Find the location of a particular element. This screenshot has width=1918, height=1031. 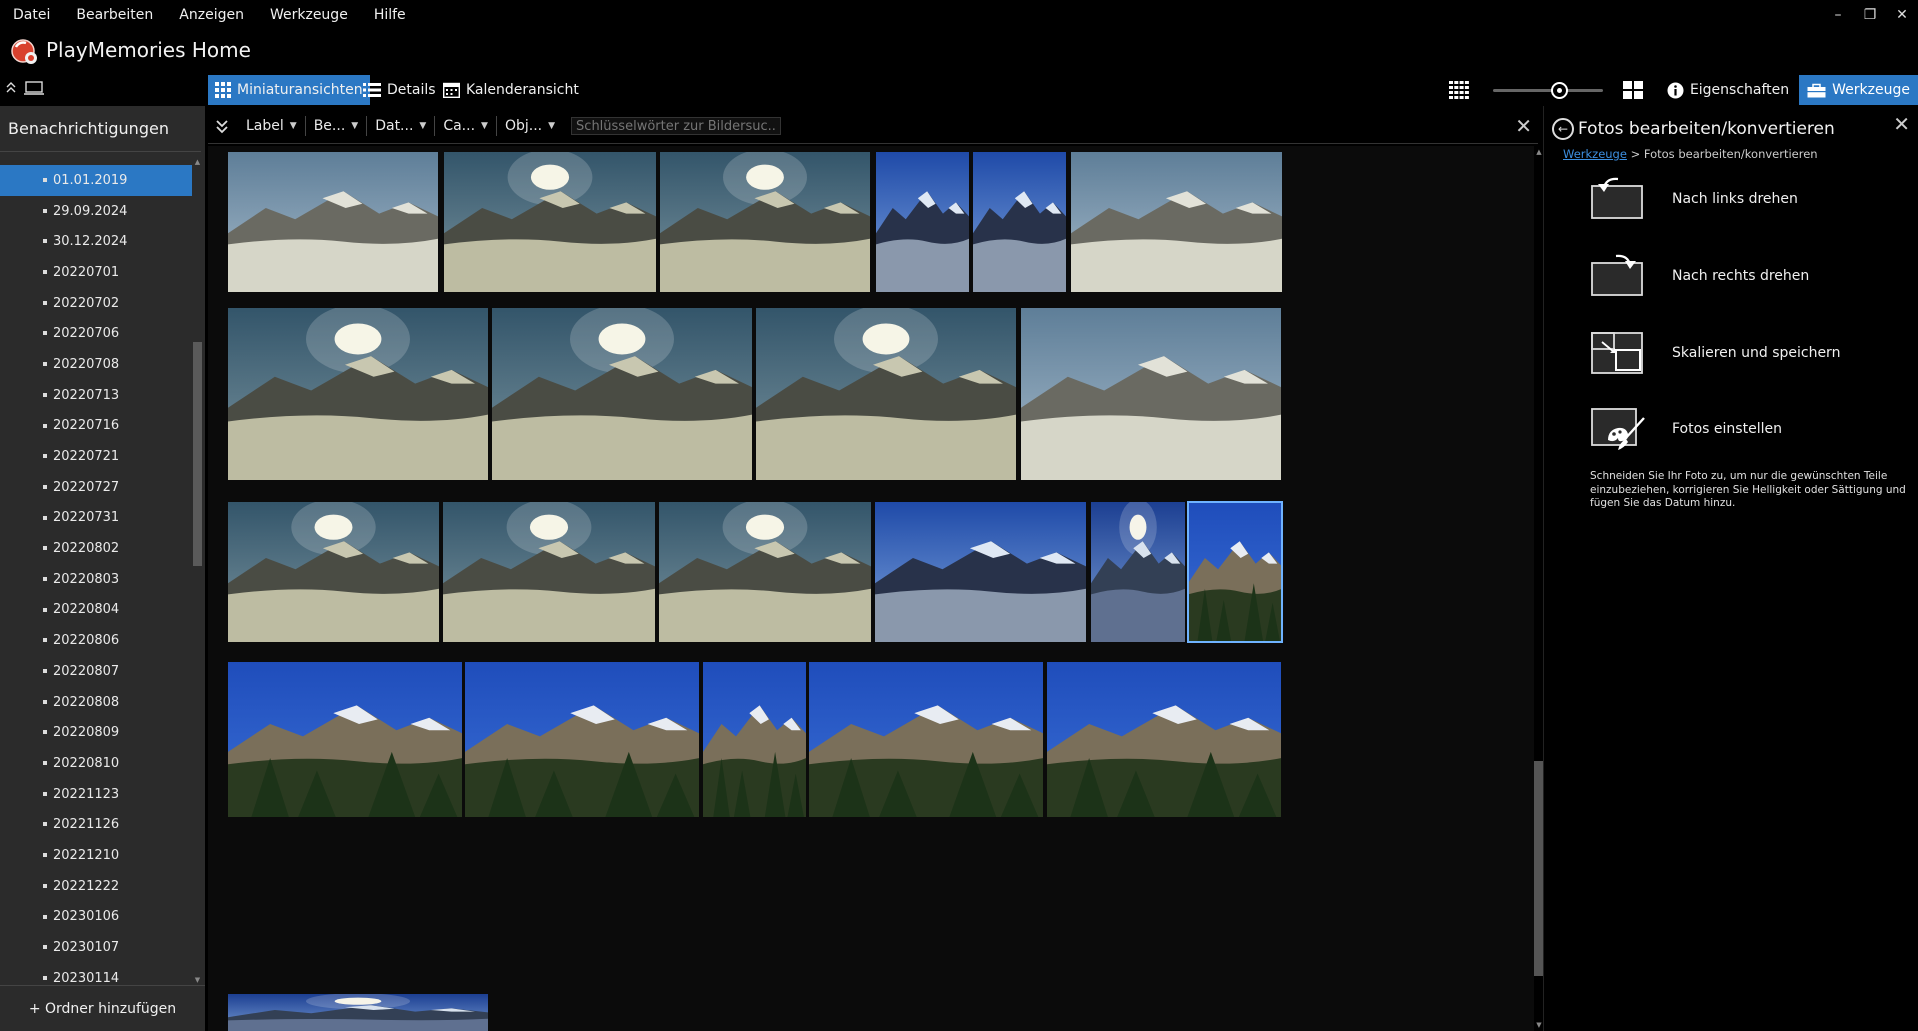

minimize-button: – is located at coordinates (1838, 15).